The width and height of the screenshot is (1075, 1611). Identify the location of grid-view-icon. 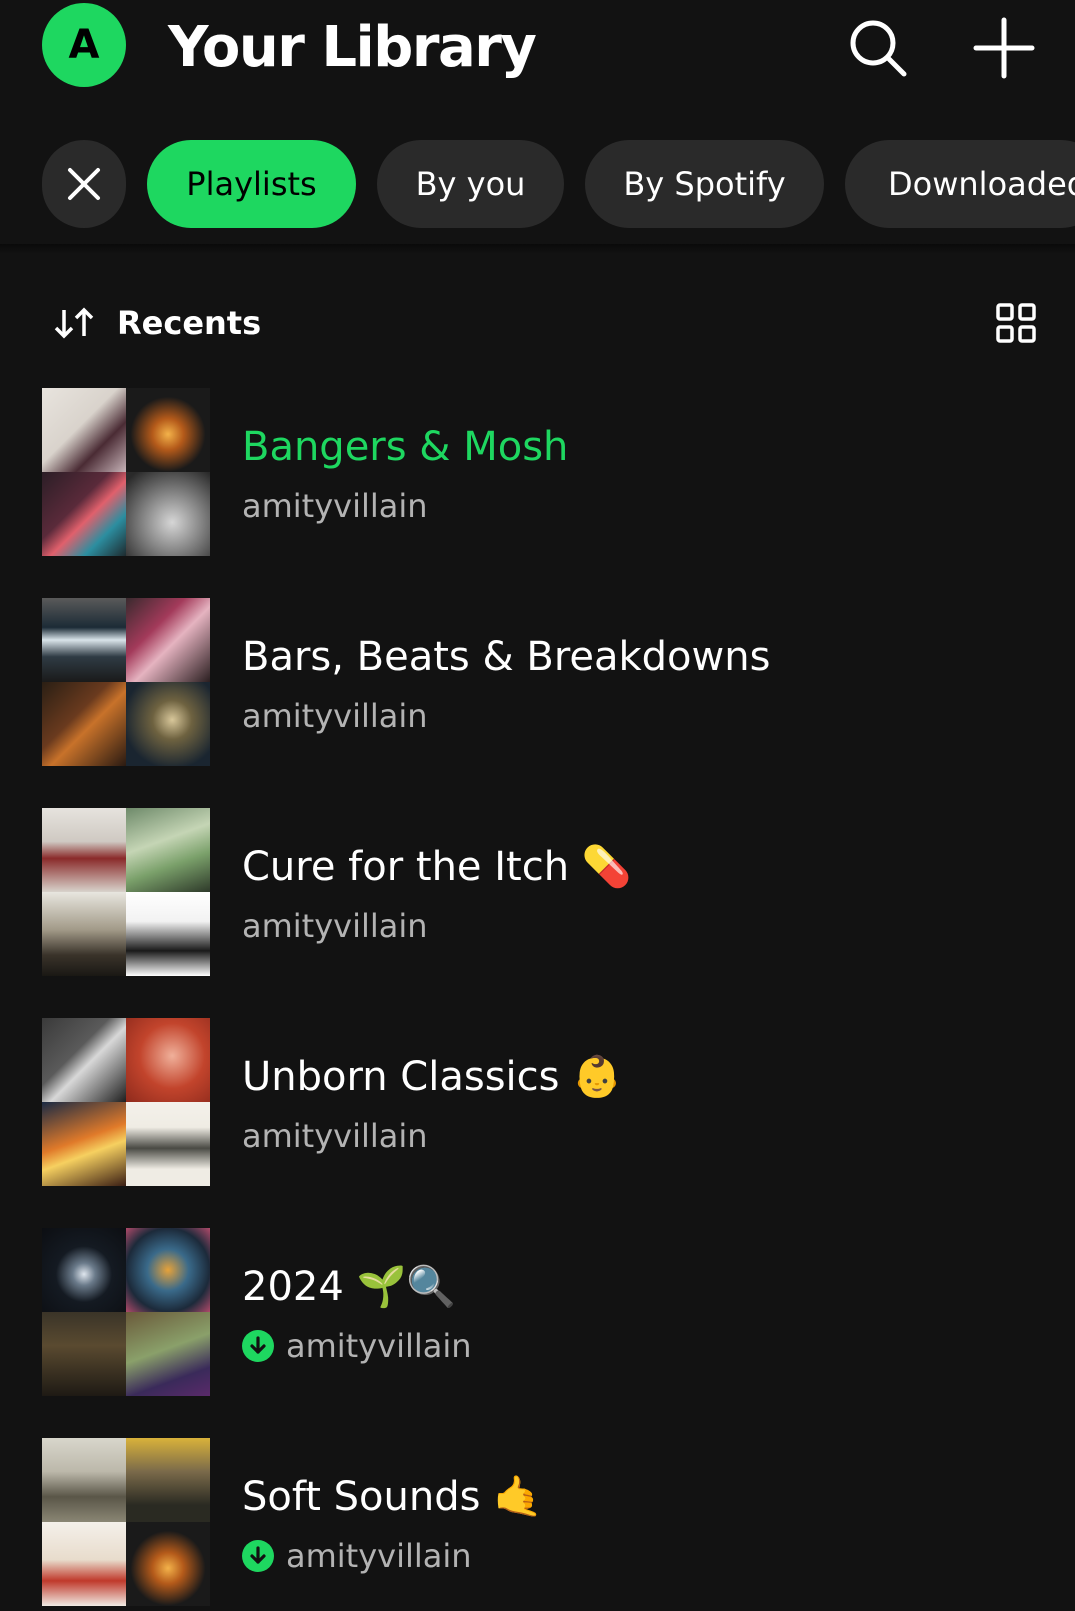
(1016, 323).